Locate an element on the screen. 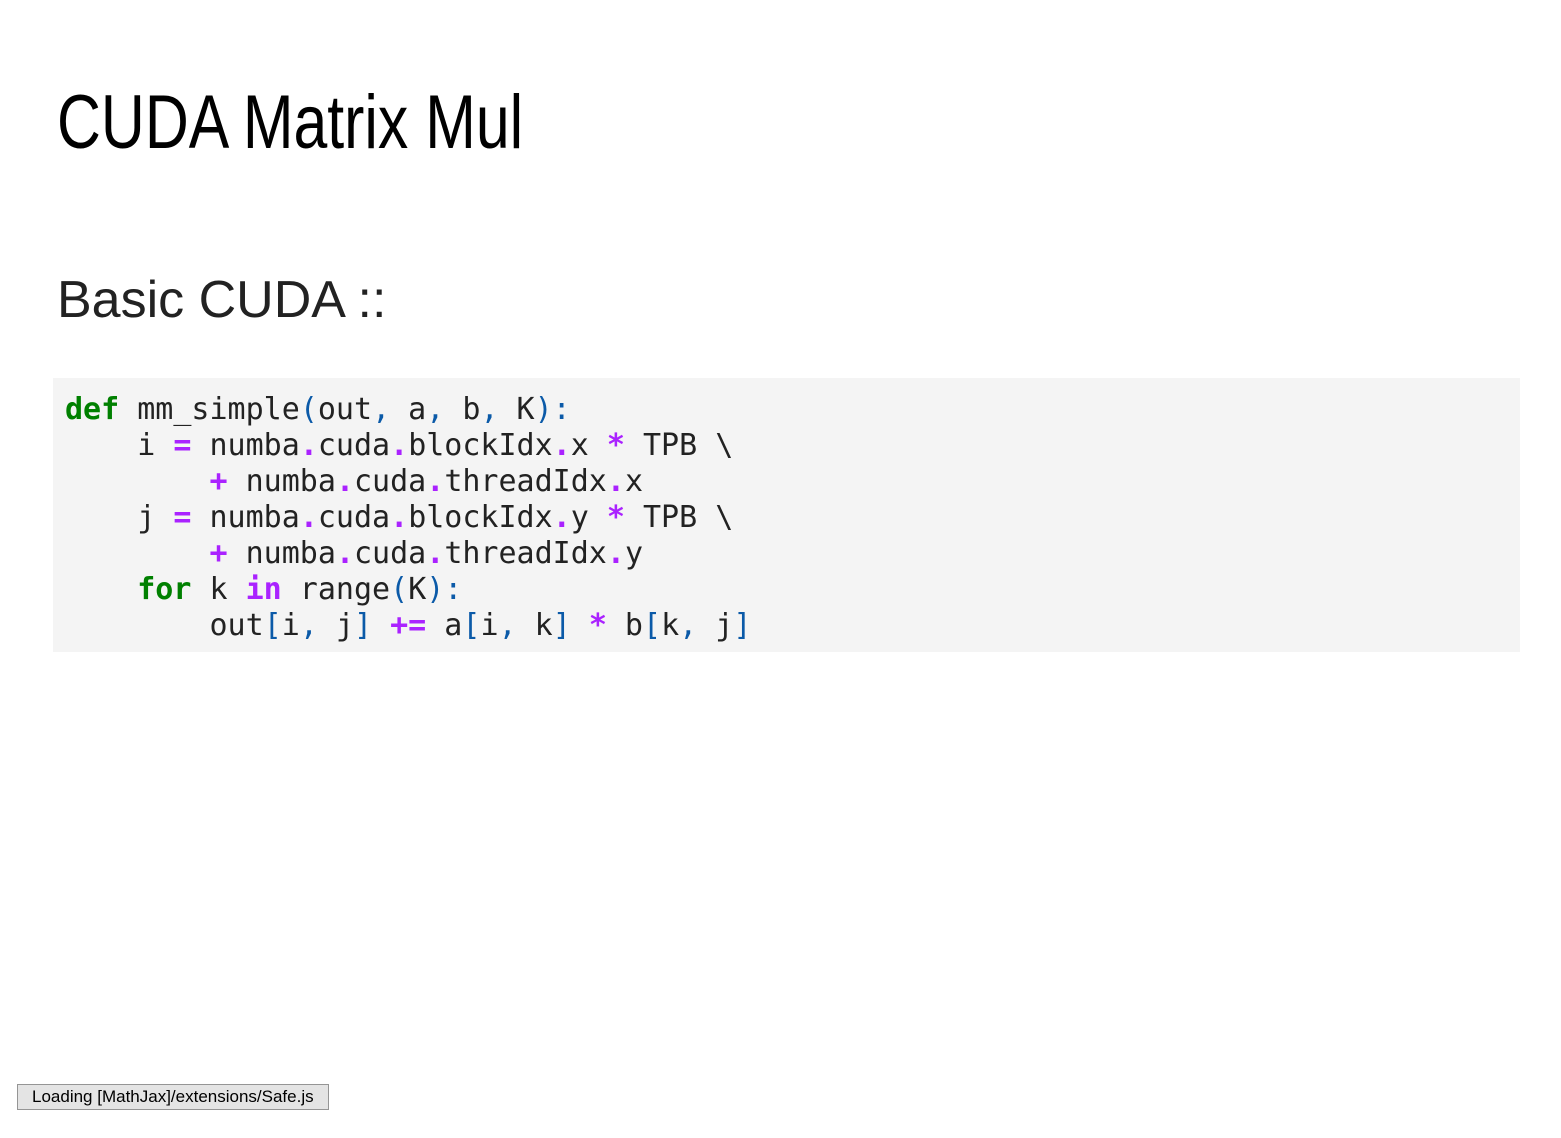 The height and width of the screenshot is (1138, 1561). code-line: for k in range(K): is located at coordinates (792, 590).